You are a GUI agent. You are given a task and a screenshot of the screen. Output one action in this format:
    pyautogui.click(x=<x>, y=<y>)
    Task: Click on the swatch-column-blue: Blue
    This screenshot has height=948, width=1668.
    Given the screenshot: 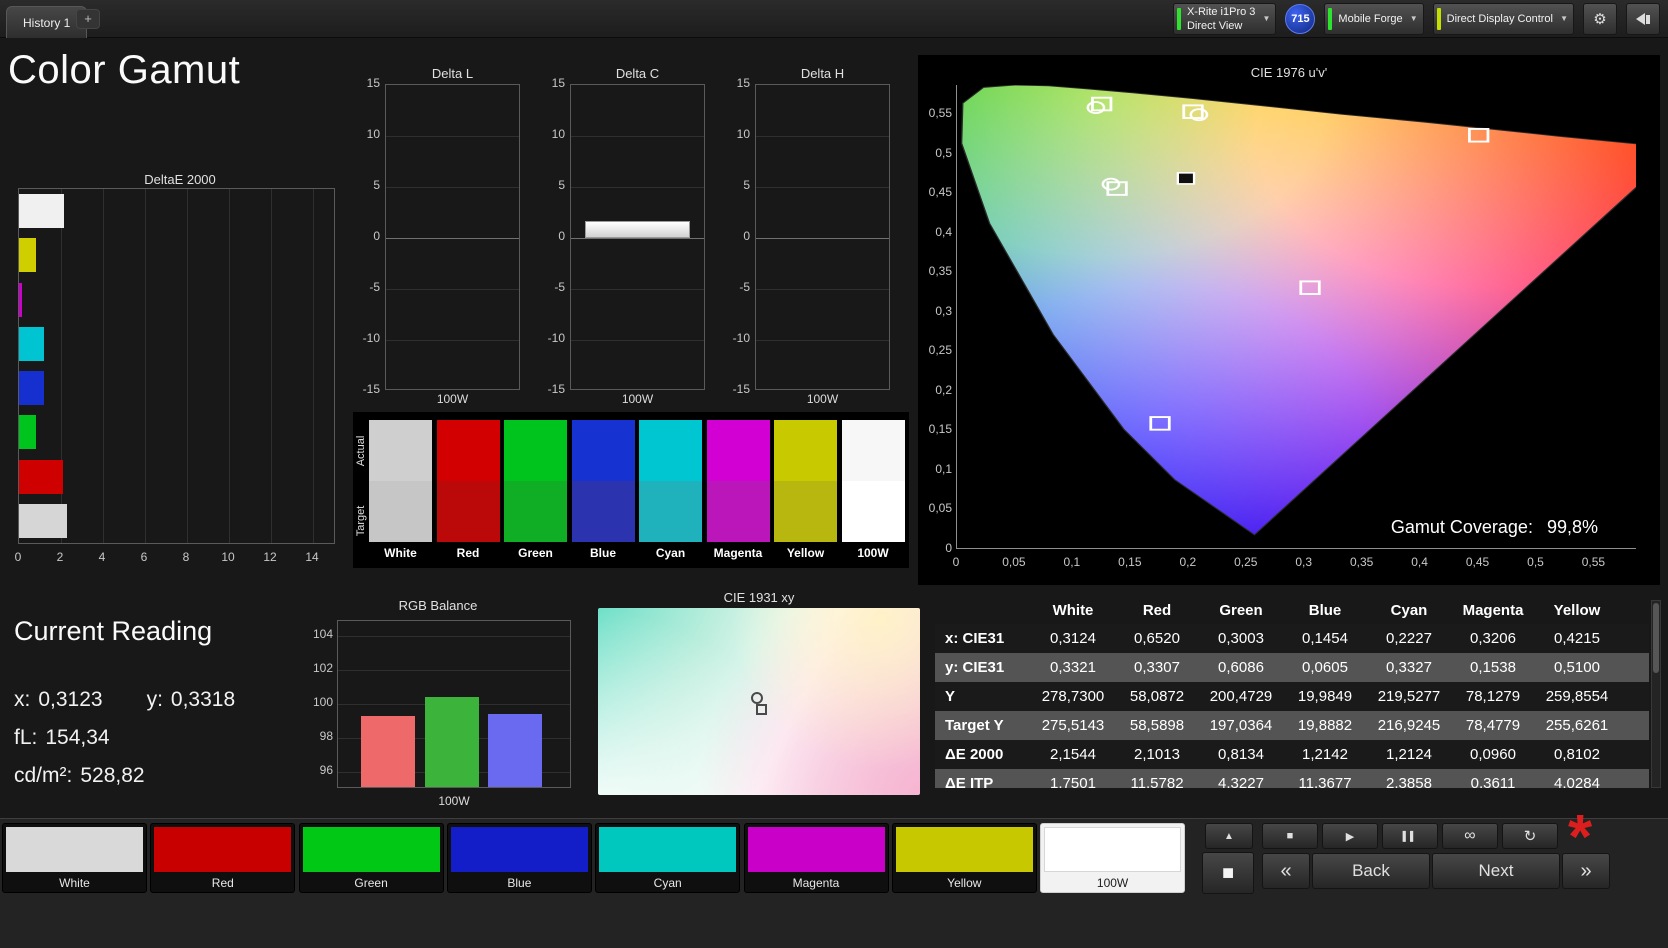 What is the action you would take?
    pyautogui.click(x=603, y=490)
    